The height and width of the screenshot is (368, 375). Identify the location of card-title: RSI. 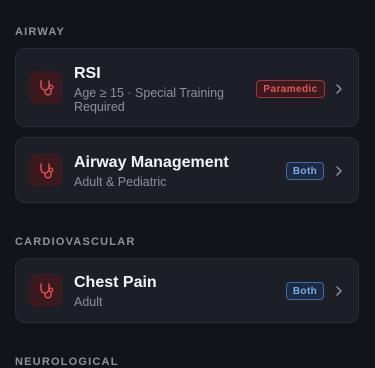
(87, 73).